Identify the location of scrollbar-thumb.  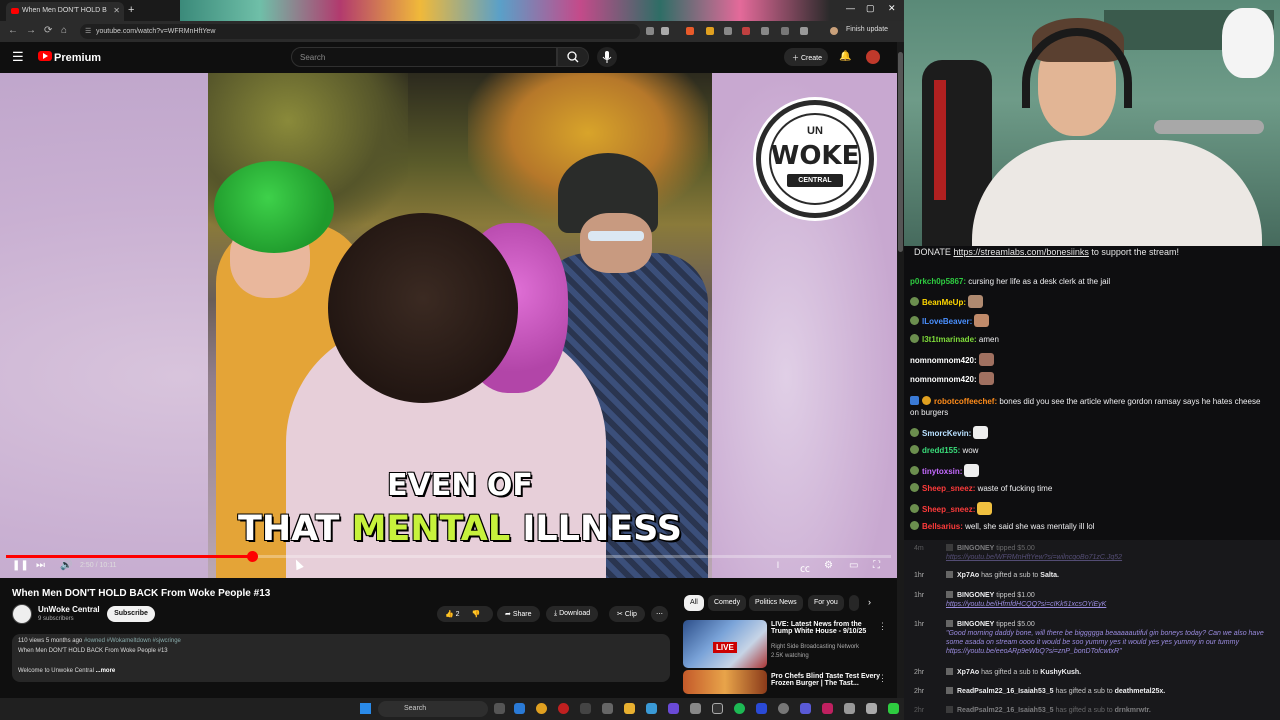
(900, 152).